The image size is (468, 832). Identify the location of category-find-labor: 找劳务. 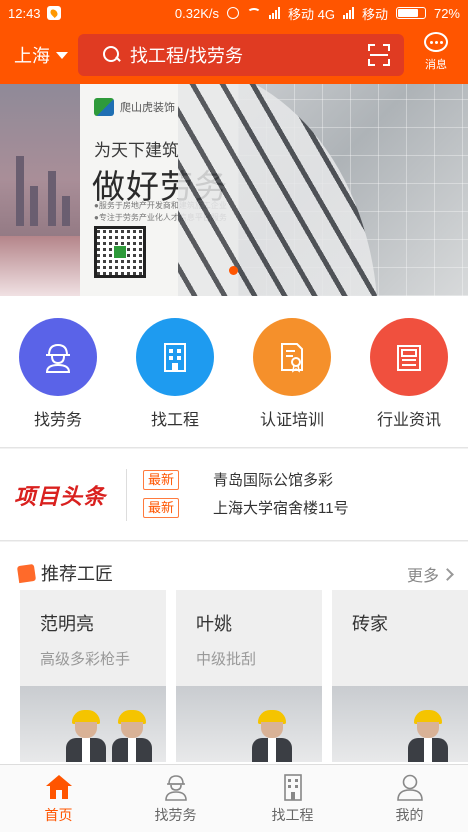
(58, 374).